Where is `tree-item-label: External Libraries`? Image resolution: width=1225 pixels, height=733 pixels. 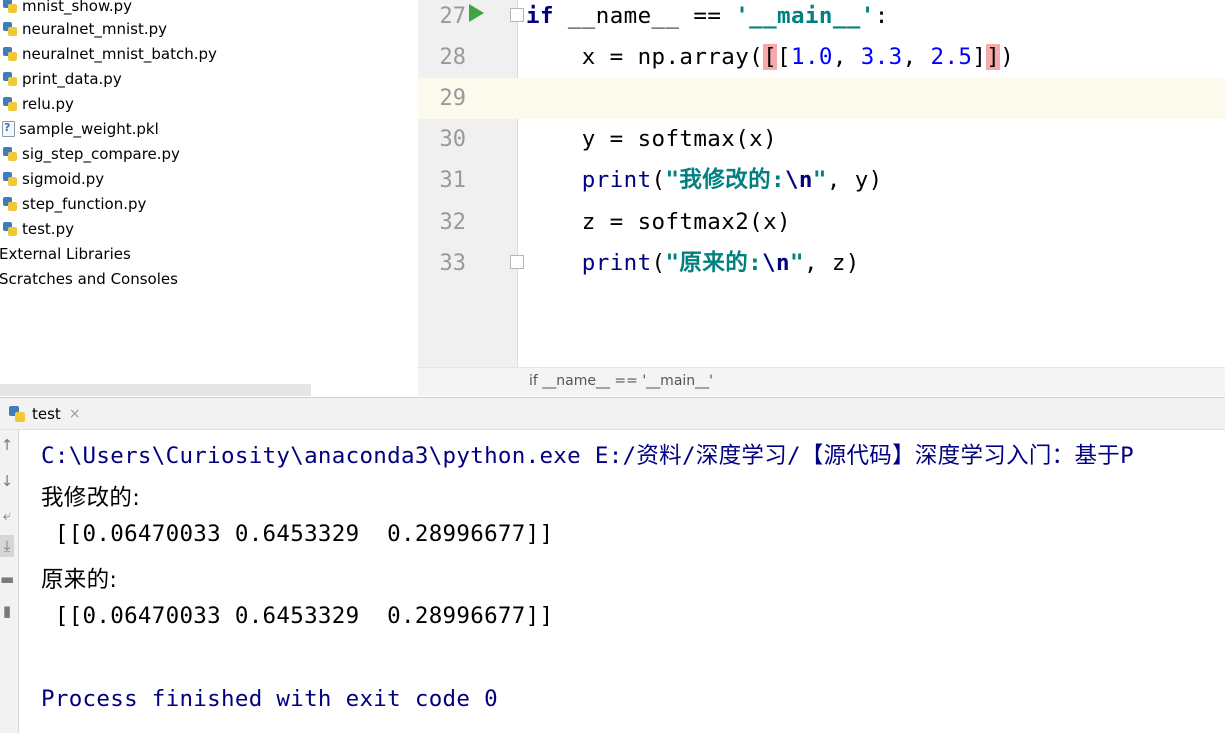 tree-item-label: External Libraries is located at coordinates (65, 253).